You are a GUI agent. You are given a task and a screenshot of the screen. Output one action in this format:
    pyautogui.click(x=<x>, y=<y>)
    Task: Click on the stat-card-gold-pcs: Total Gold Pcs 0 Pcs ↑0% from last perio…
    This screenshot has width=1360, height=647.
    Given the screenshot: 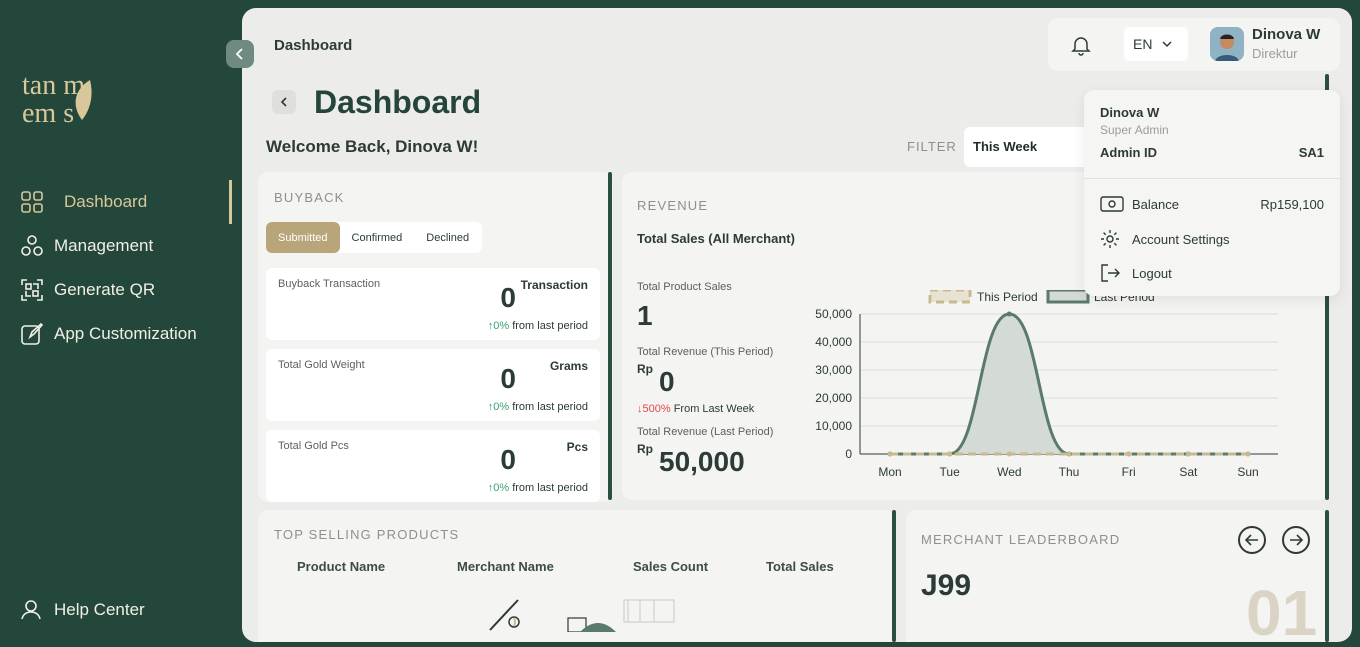 What is the action you would take?
    pyautogui.click(x=433, y=466)
    